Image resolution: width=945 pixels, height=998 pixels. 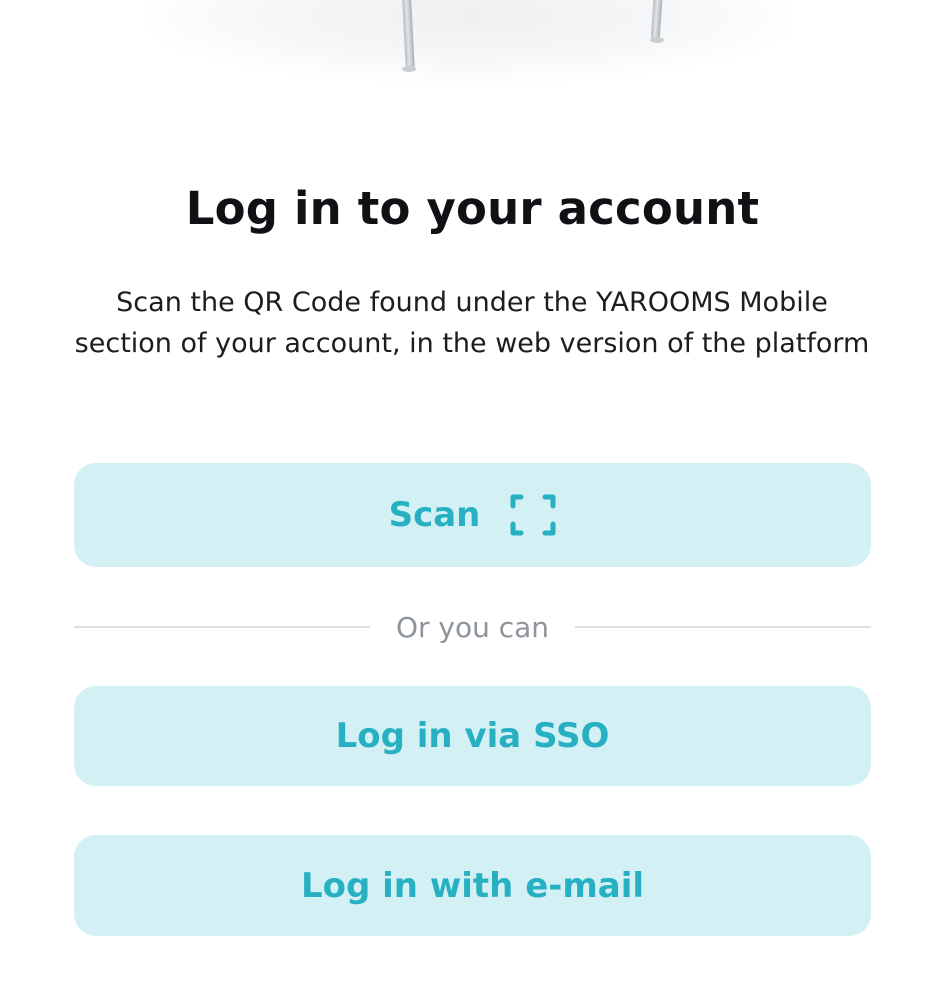 I want to click on divider-line-left, so click(x=222, y=627).